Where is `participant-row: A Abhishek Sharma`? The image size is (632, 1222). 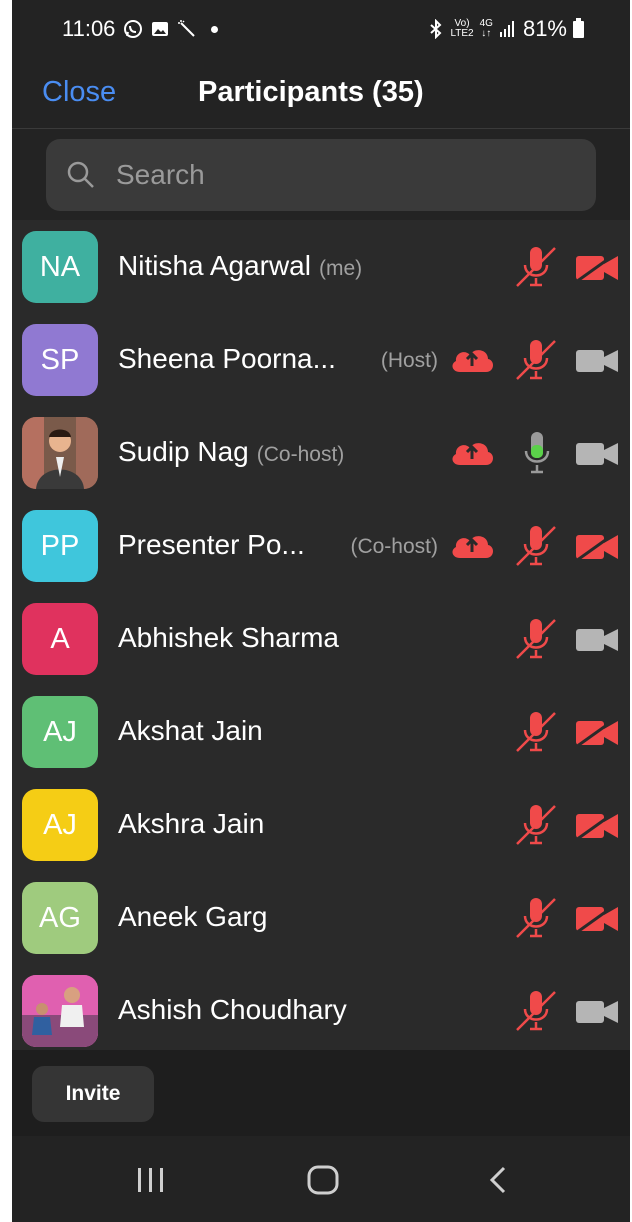
participant-row: A Abhishek Sharma is located at coordinates (321, 638).